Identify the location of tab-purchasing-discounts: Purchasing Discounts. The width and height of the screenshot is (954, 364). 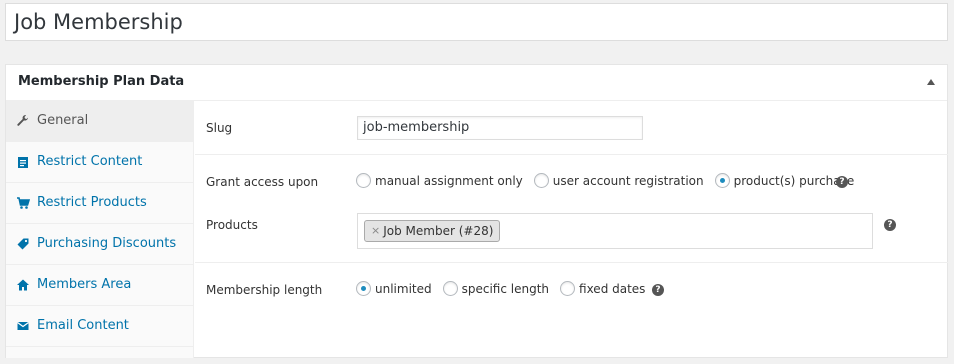
(99, 244).